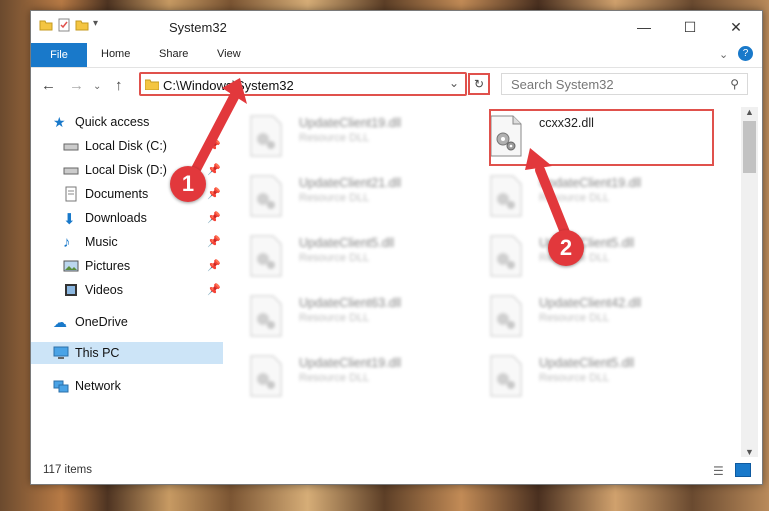  What do you see at coordinates (718, 471) in the screenshot?
I see `details-view-icon: ☰` at bounding box center [718, 471].